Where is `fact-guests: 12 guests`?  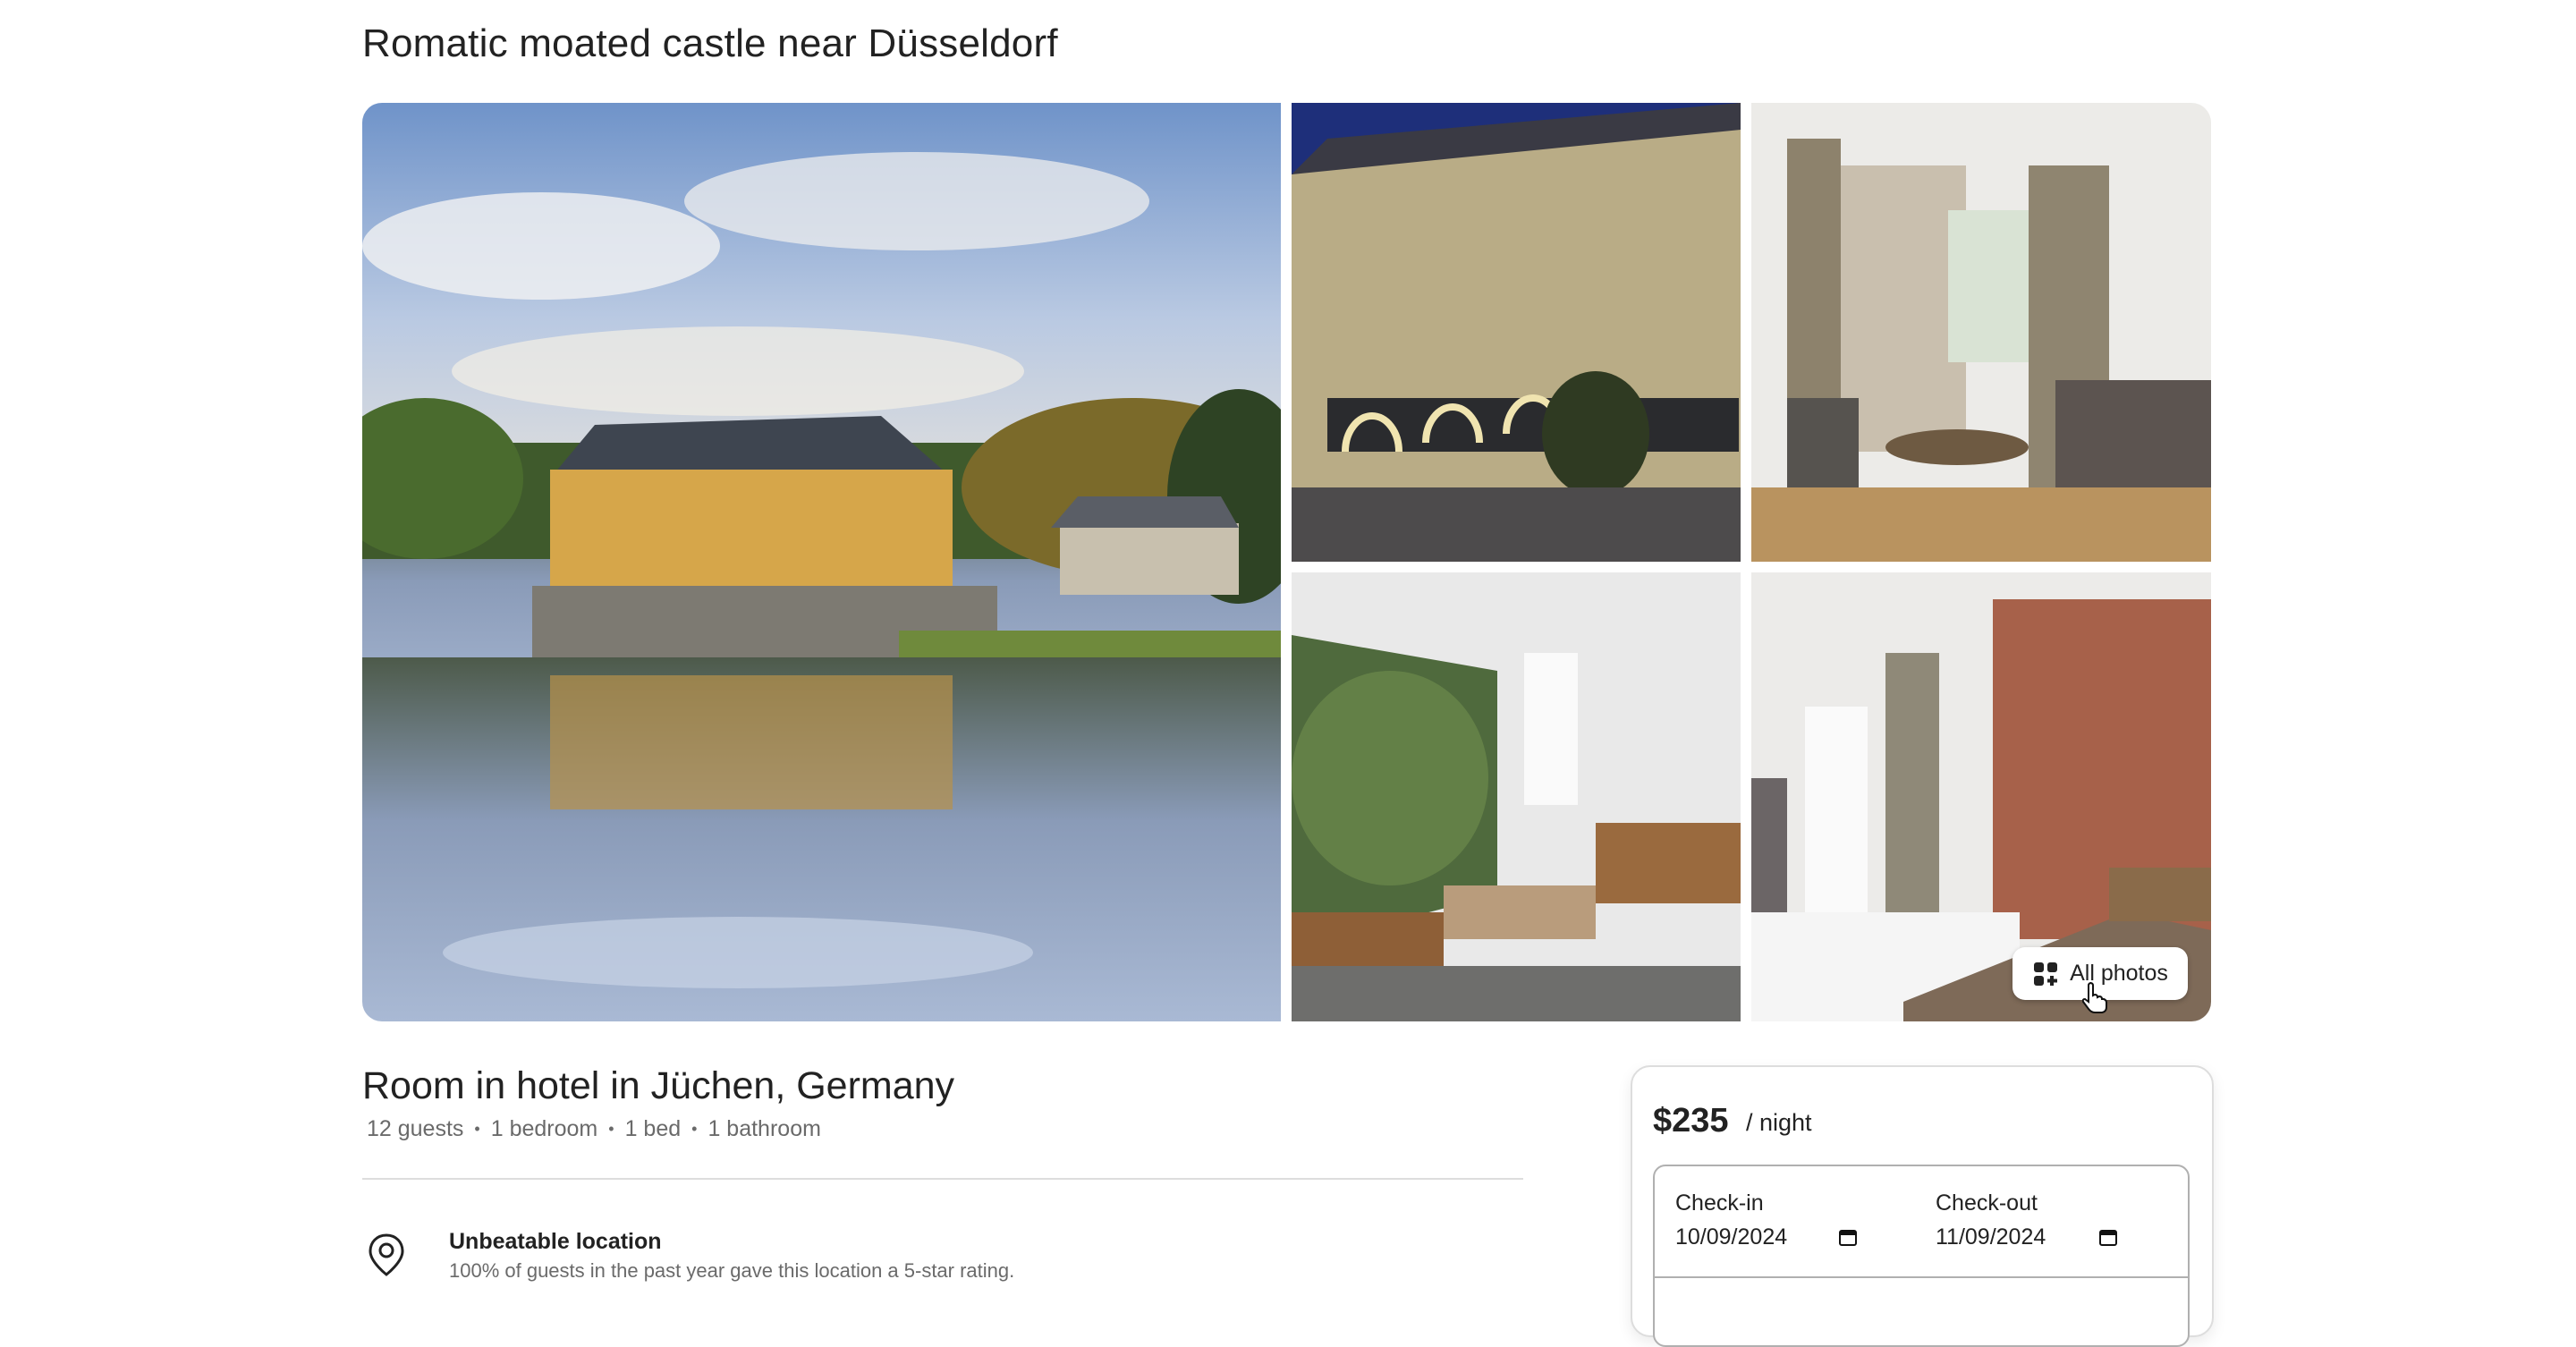 fact-guests: 12 guests is located at coordinates (415, 1128).